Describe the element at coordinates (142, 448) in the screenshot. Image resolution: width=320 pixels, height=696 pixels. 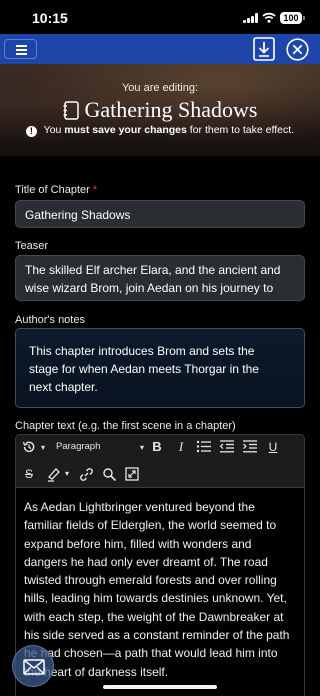
I see `format-chevron-down-icon: ▾` at that location.